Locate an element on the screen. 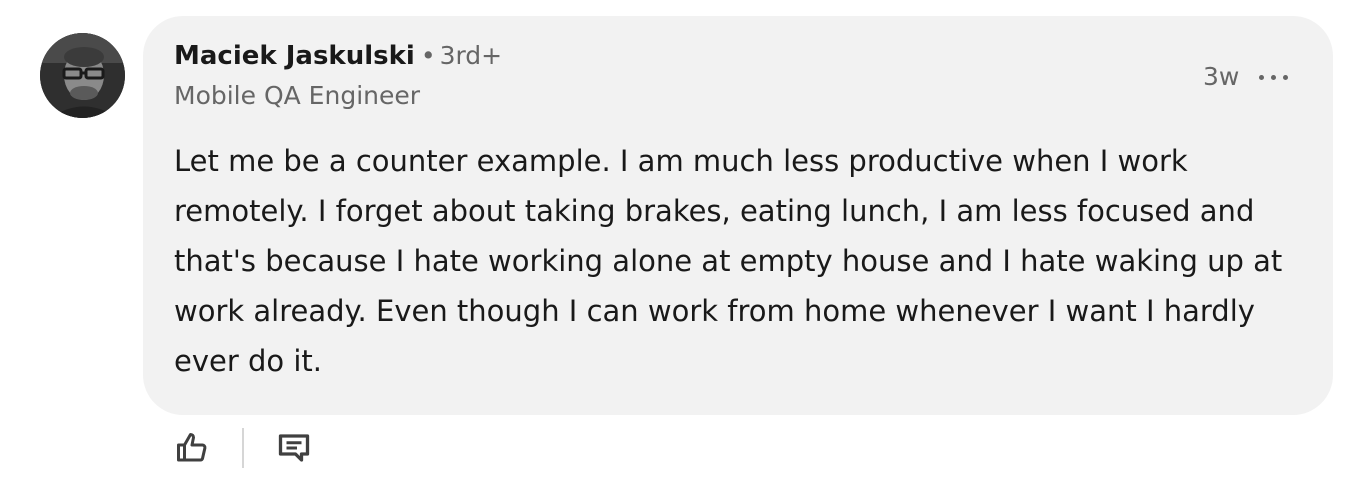 This screenshot has height=484, width=1356. author-avatar is located at coordinates (82, 75).